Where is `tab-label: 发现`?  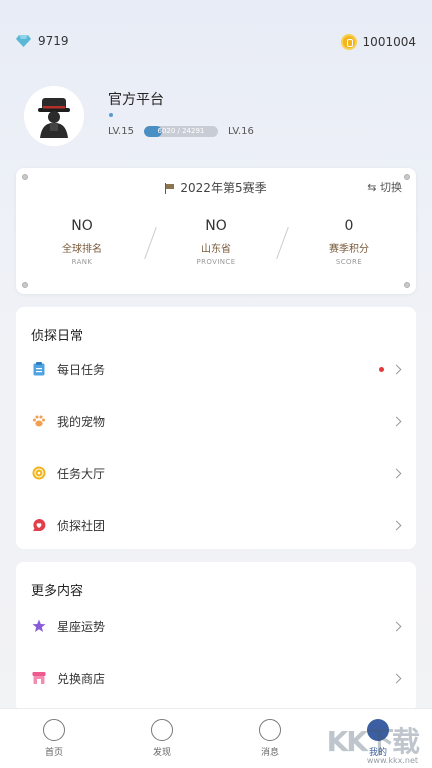
tab-label: 发现 is located at coordinates (161, 753).